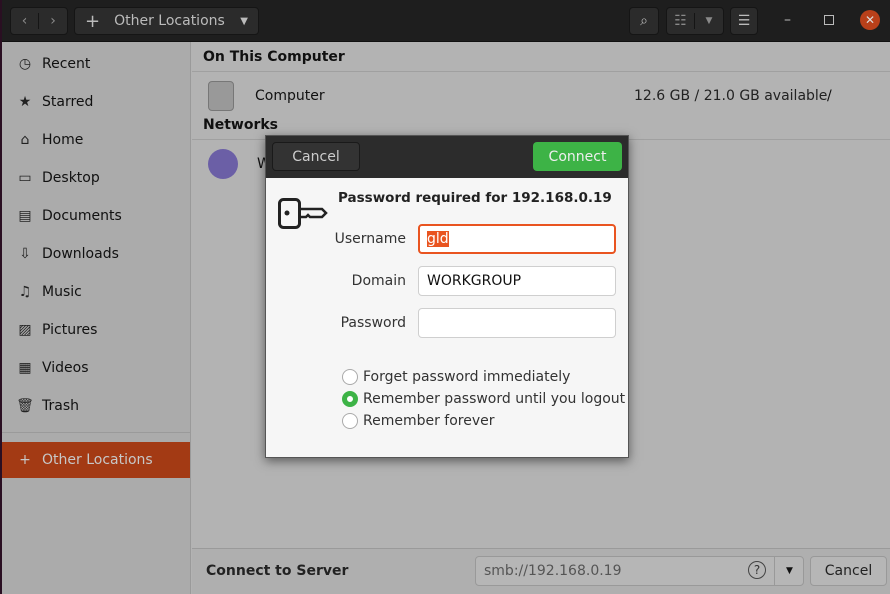 This screenshot has width=890, height=594. Describe the element at coordinates (25, 330) in the screenshot. I see `picture-icon: ▨` at that location.